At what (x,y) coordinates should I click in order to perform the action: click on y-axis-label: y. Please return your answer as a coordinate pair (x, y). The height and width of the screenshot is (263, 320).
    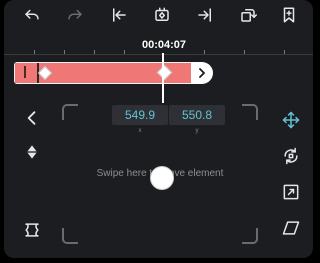
    Looking at the image, I should click on (197, 131).